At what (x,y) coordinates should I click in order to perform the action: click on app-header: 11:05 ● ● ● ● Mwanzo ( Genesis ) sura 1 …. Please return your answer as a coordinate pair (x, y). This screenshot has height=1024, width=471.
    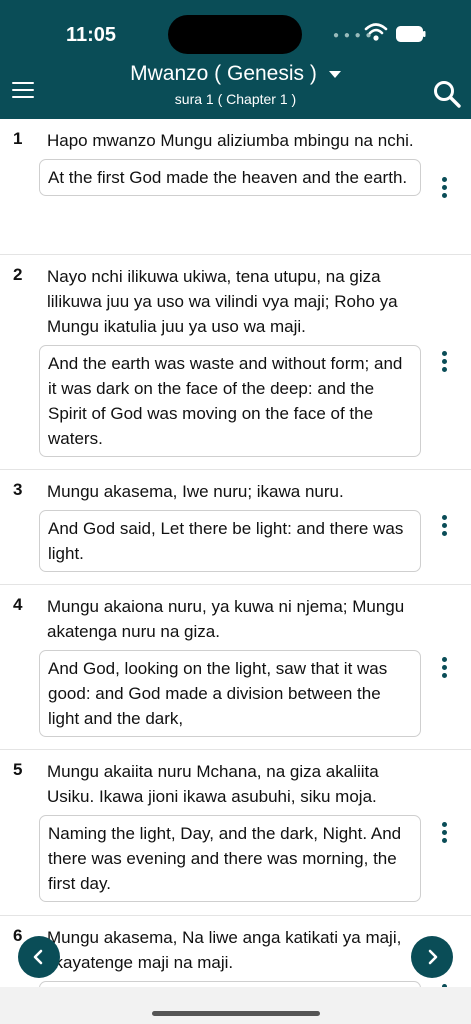
    Looking at the image, I should click on (235, 59).